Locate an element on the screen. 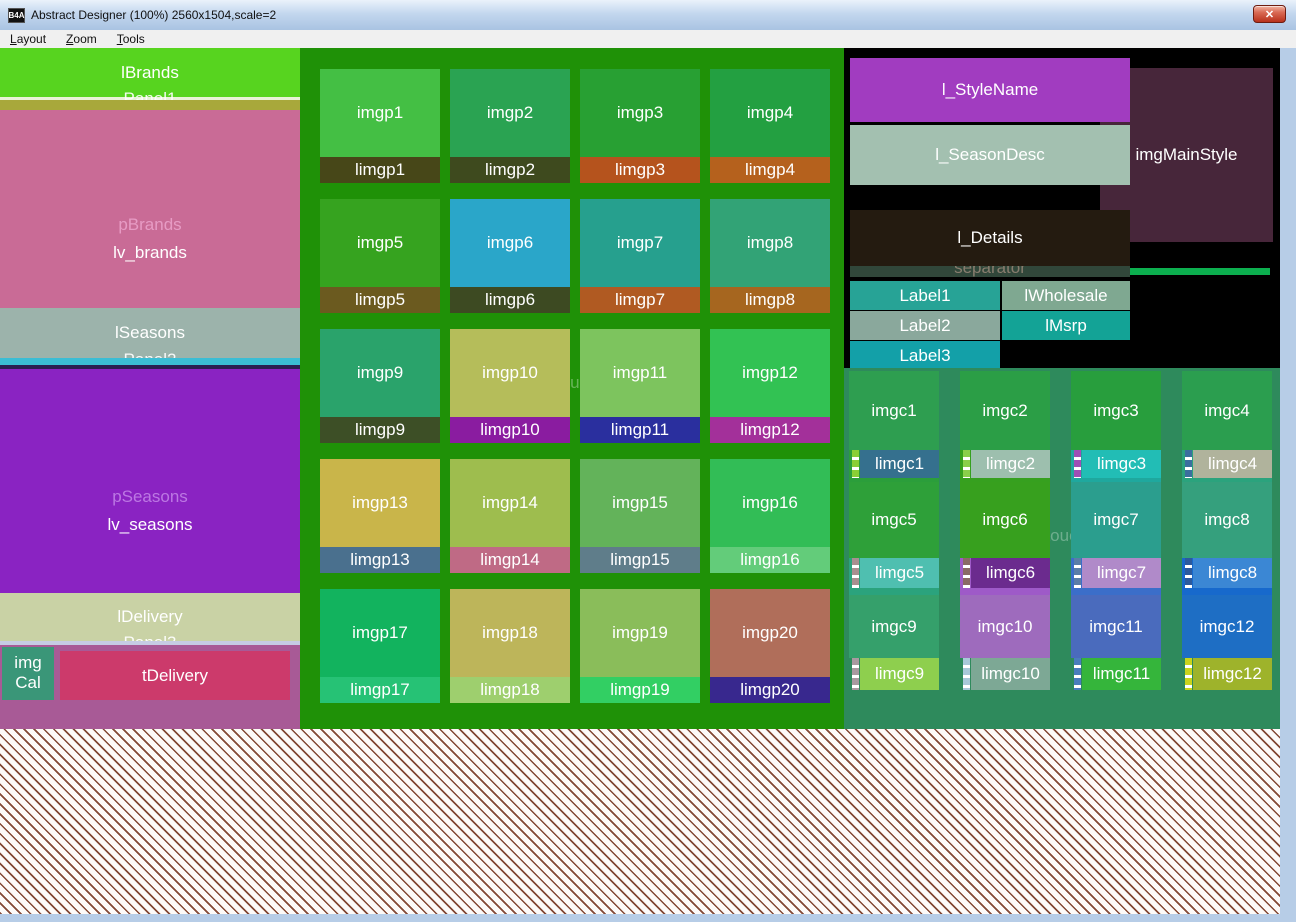  imgp-label: limgp10 is located at coordinates (510, 430).